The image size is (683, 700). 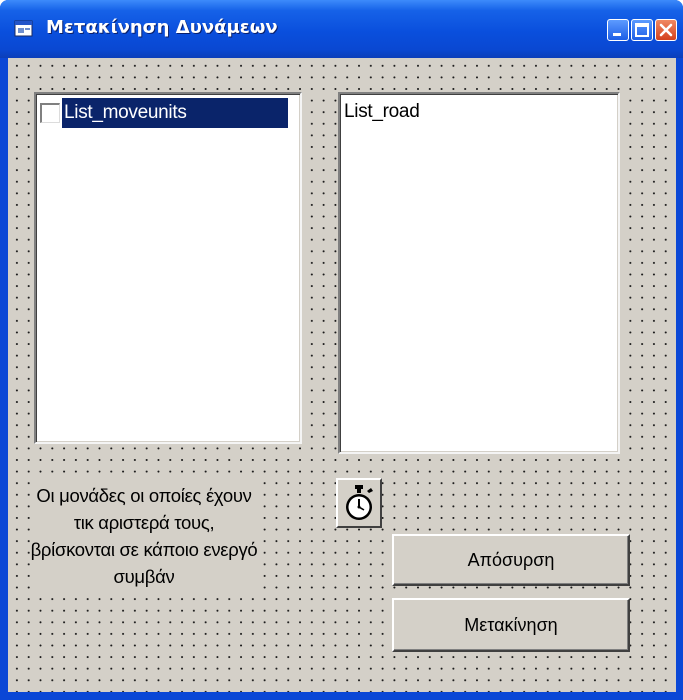 I want to click on stopwatch-icon, so click(x=359, y=502).